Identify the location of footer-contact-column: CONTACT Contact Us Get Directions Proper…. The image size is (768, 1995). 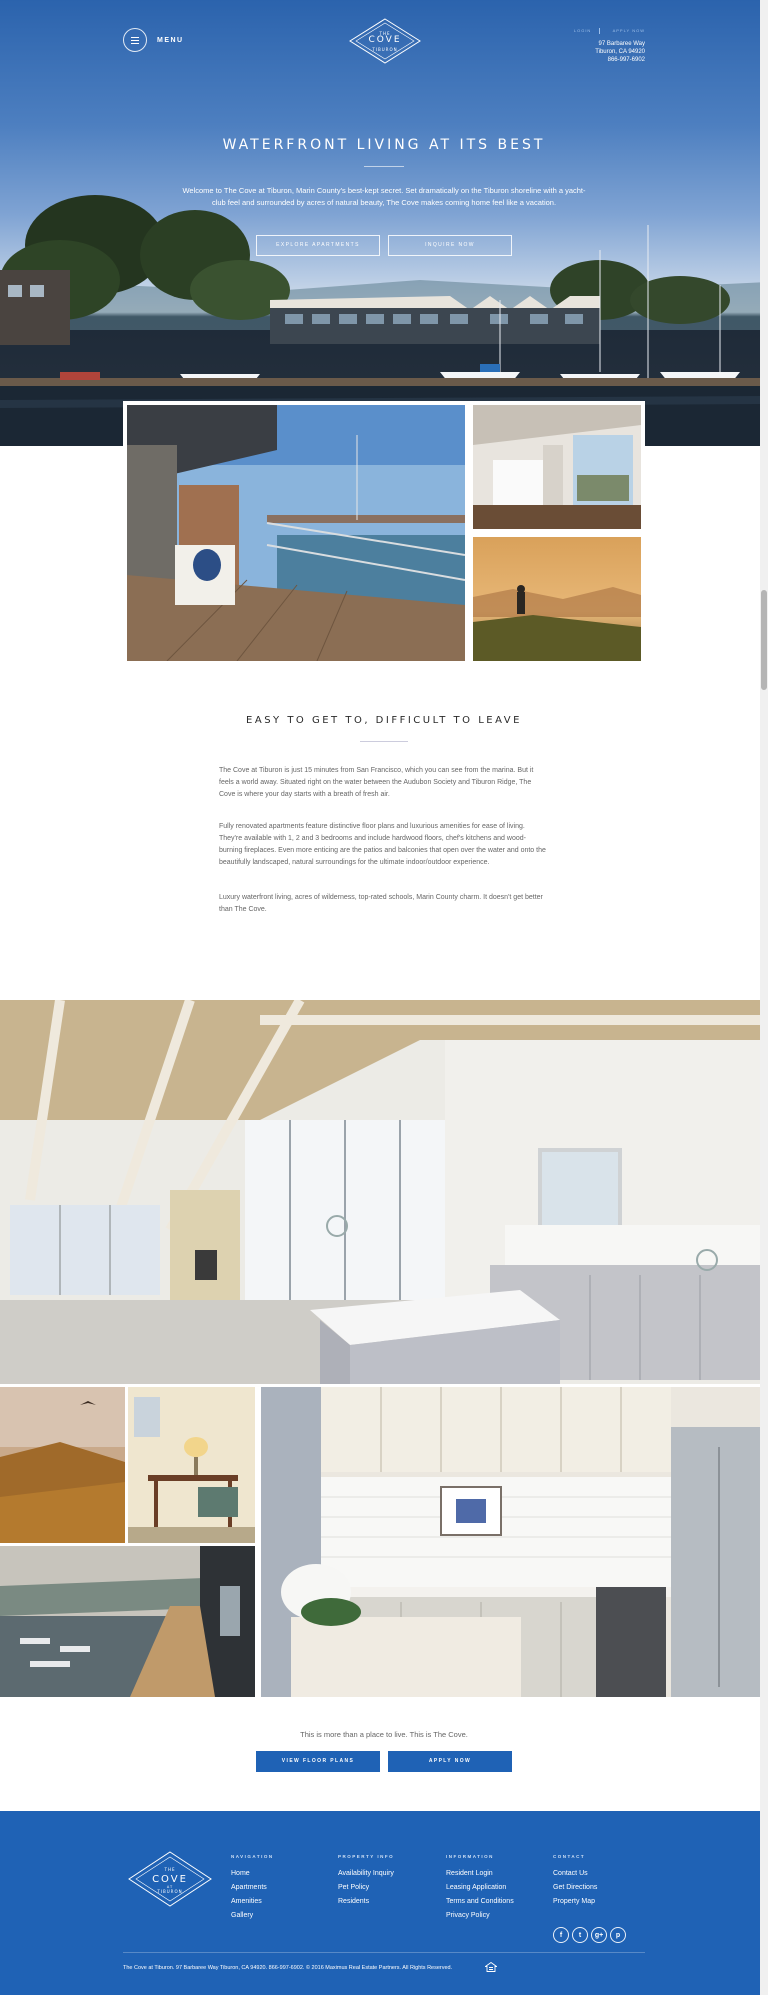
(575, 1881).